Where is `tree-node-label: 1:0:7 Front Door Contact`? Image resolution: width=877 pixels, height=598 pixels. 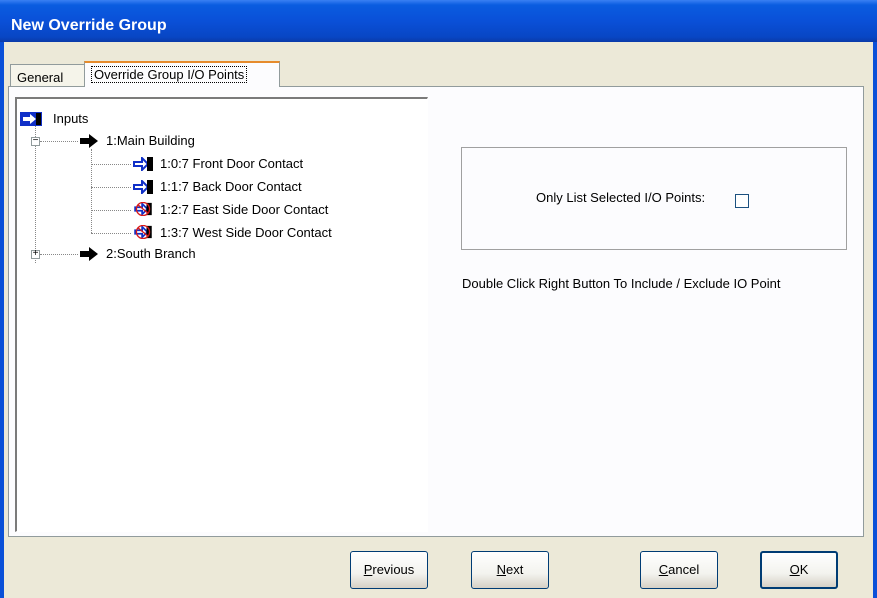
tree-node-label: 1:0:7 Front Door Contact is located at coordinates (232, 163).